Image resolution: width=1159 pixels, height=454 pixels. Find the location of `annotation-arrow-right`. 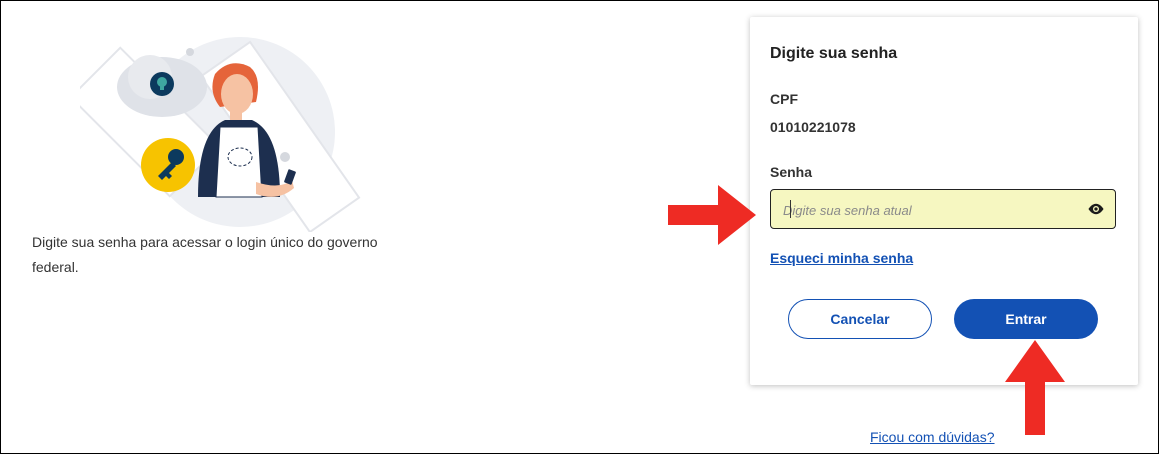

annotation-arrow-right is located at coordinates (712, 215).